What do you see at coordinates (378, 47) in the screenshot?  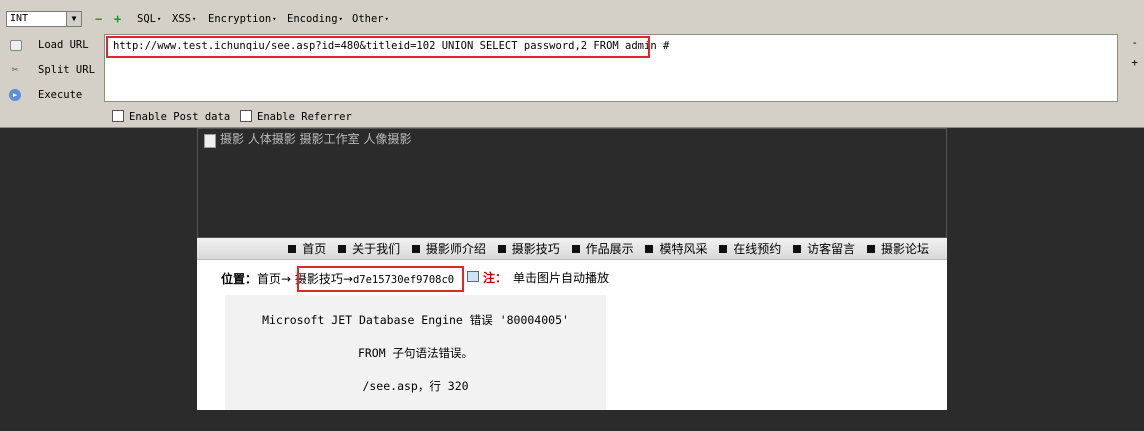 I see `url-highlight-box` at bounding box center [378, 47].